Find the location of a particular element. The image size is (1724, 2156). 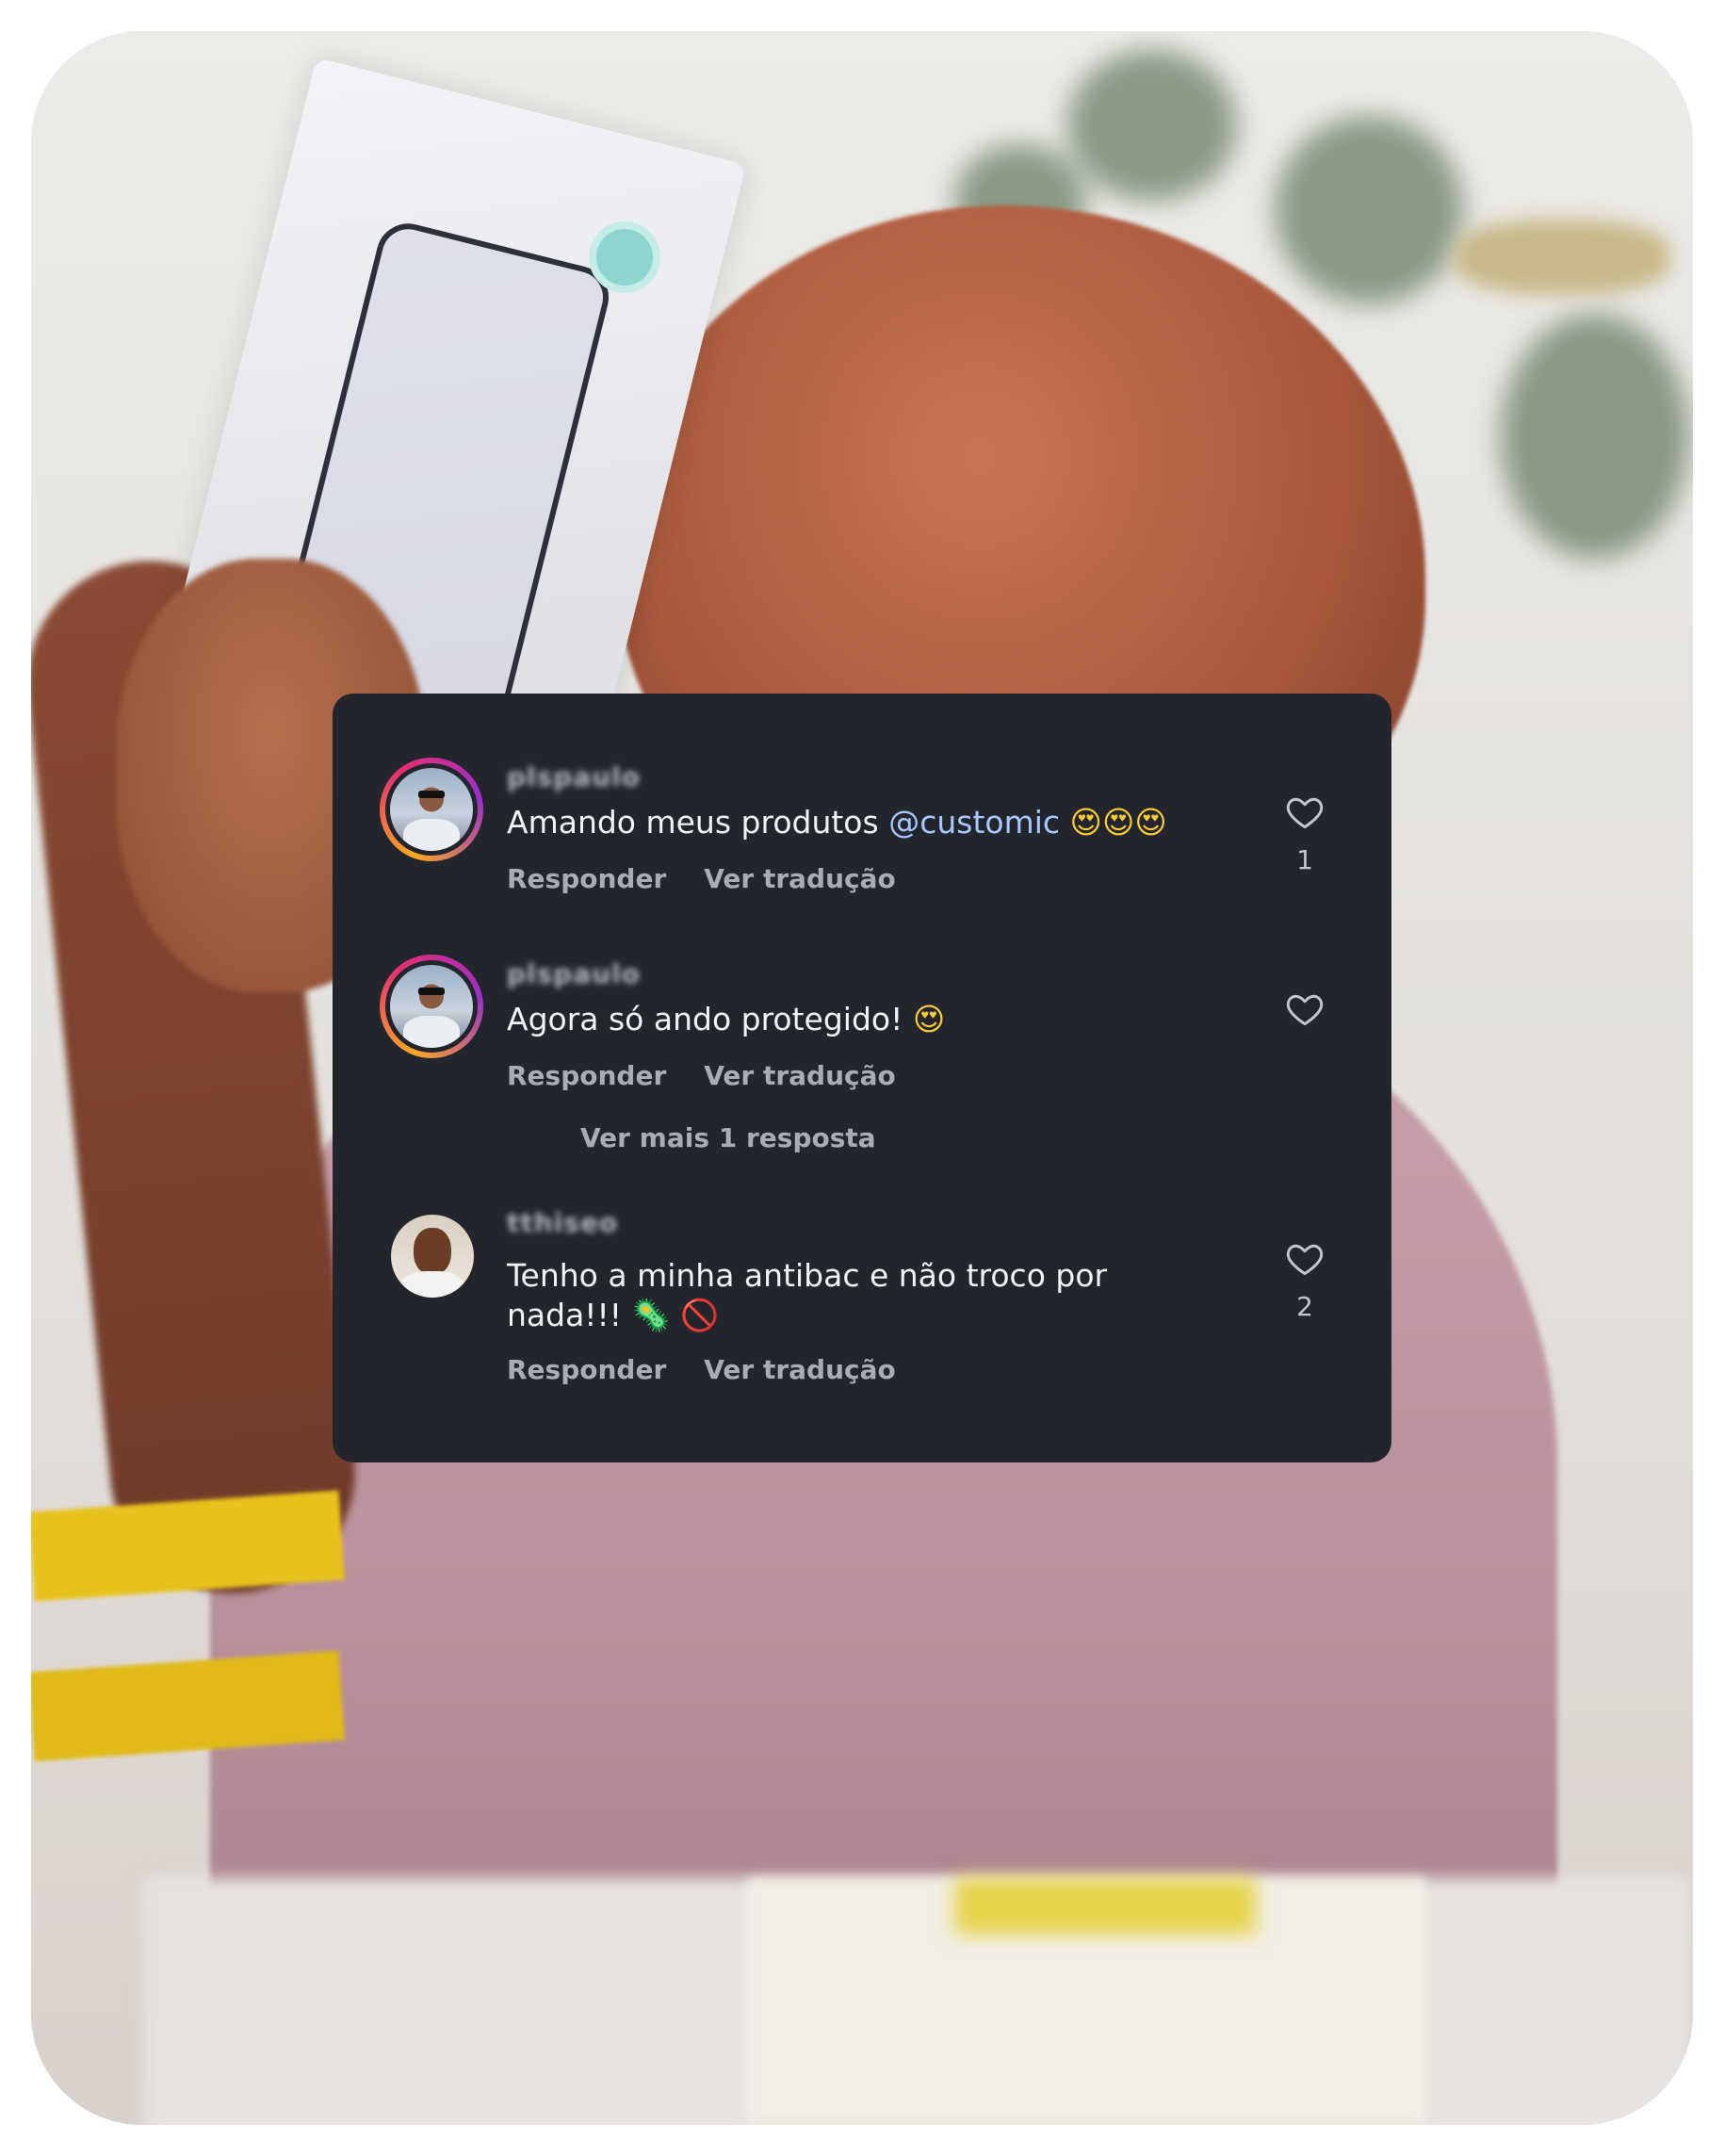

magazine-title-blur is located at coordinates (1105, 1907).